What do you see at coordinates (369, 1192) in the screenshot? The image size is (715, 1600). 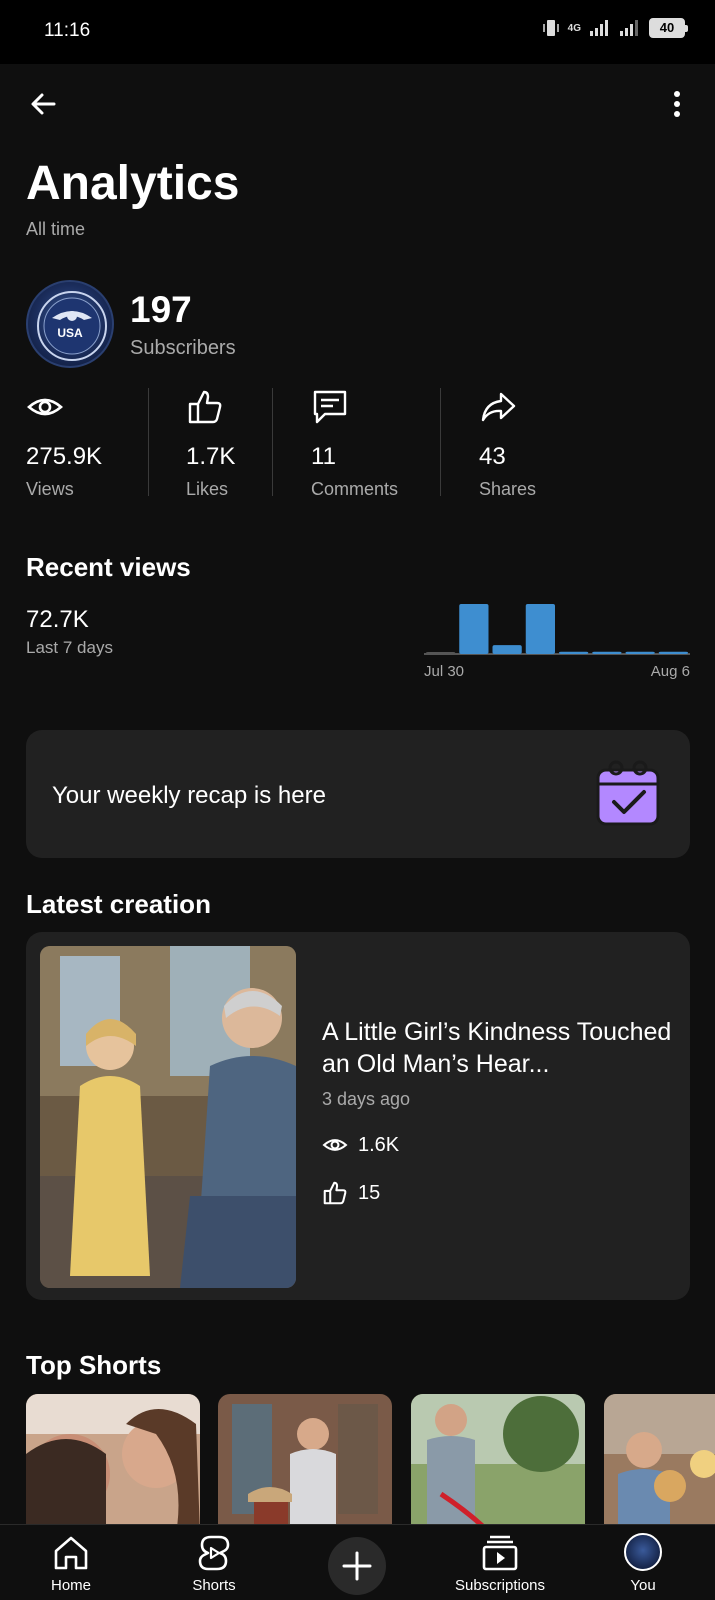 I see `latest-likes-value: 15` at bounding box center [369, 1192].